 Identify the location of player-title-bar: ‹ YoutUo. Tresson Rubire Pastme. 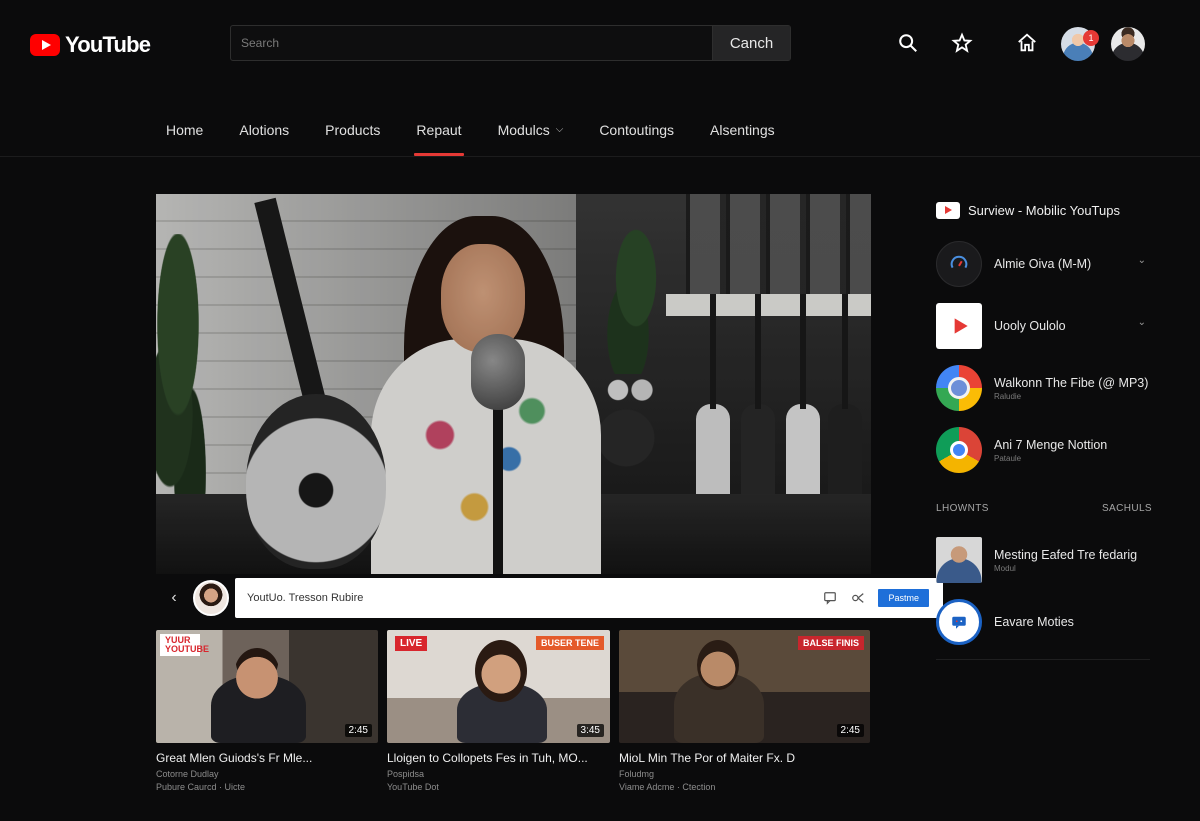
(549, 598).